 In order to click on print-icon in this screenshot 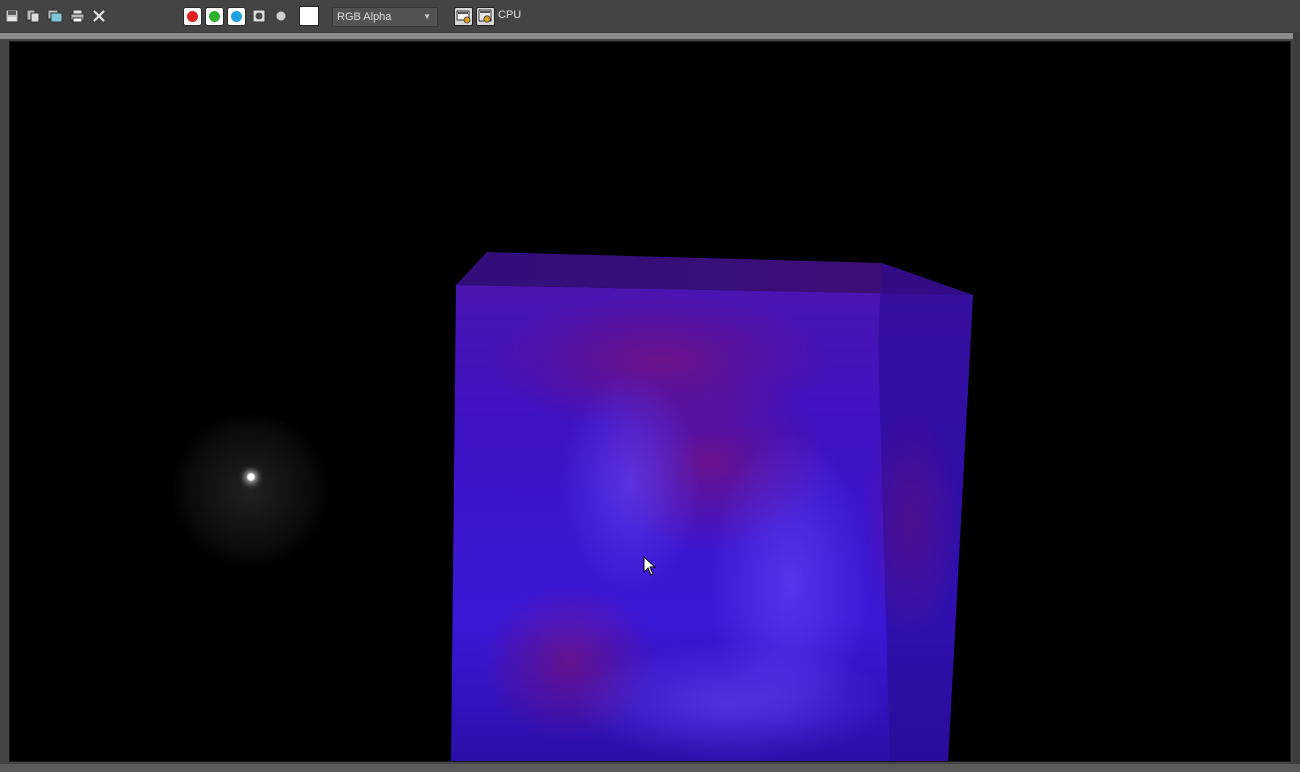, I will do `click(77, 16)`.